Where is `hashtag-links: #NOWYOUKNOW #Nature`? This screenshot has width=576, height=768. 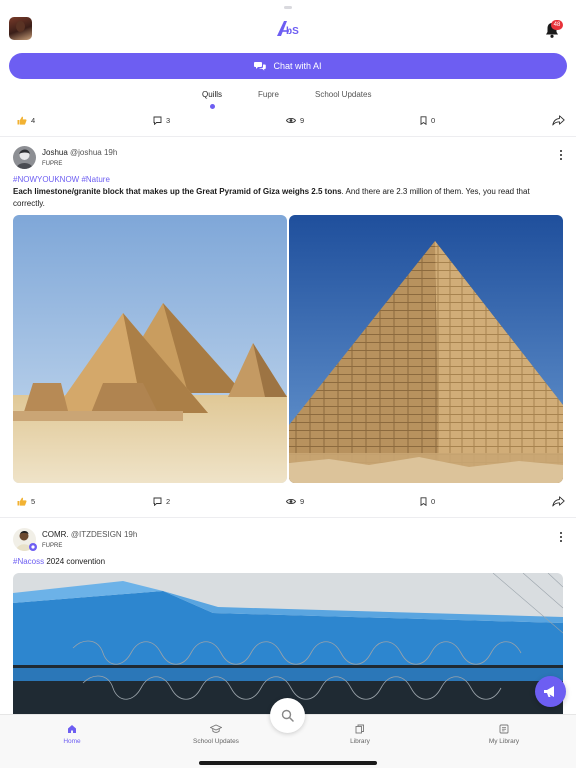
hashtag-links: #NOWYOUKNOW #Nature is located at coordinates (61, 179).